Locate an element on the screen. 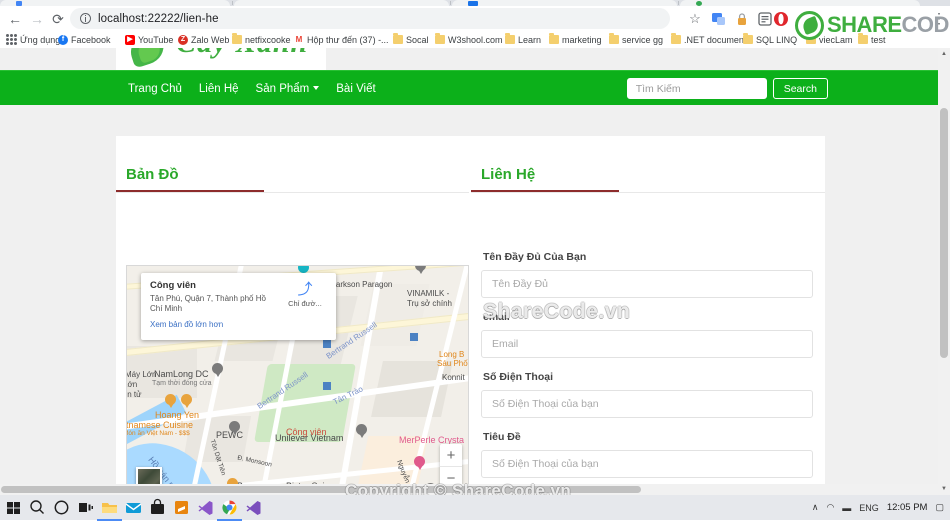 The image size is (950, 522). directions-icon: ⤴ is located at coordinates (305, 289).